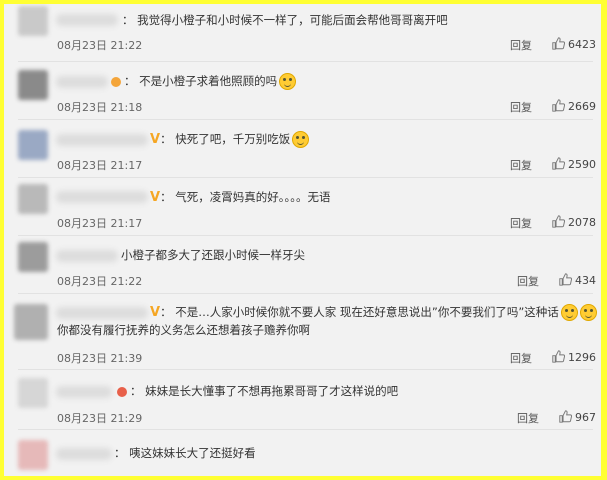 This screenshot has width=607, height=480. What do you see at coordinates (302, 91) in the screenshot?
I see `comment-item: ： 不是小橙子求着他照顾的吗 08月23日 21:18 回复 2669` at bounding box center [302, 91].